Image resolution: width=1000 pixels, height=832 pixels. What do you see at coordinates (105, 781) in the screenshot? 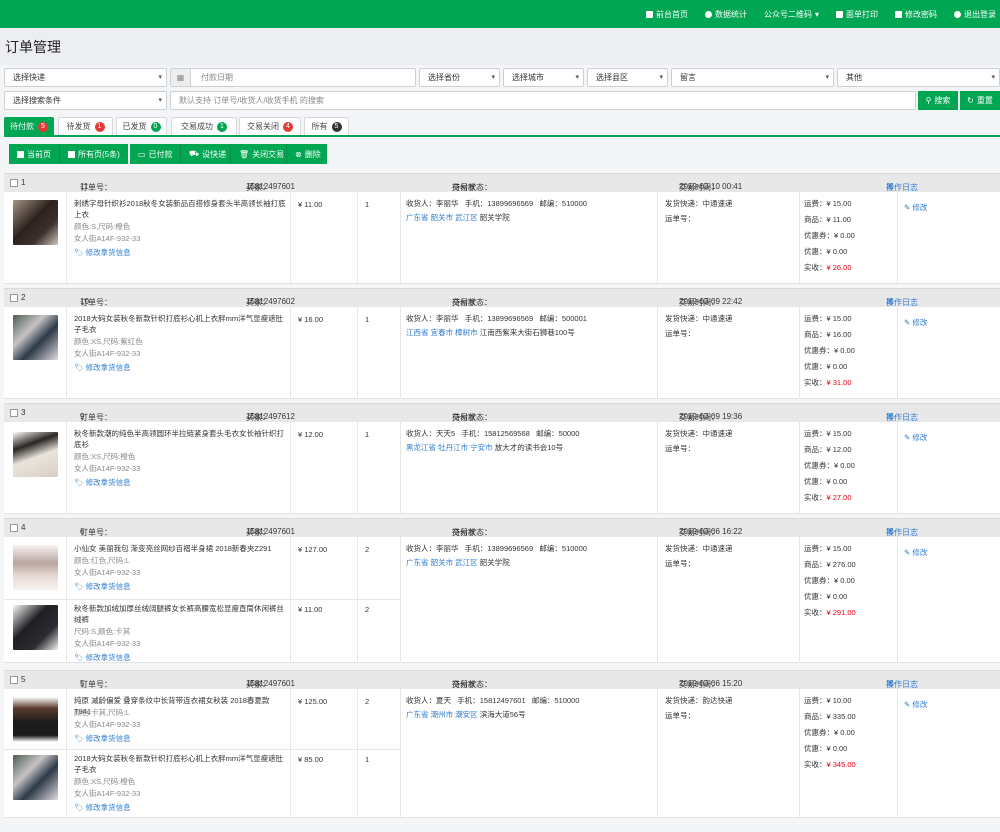
I see `product-spec: 颜色:XS,尺码:橙色` at bounding box center [105, 781].